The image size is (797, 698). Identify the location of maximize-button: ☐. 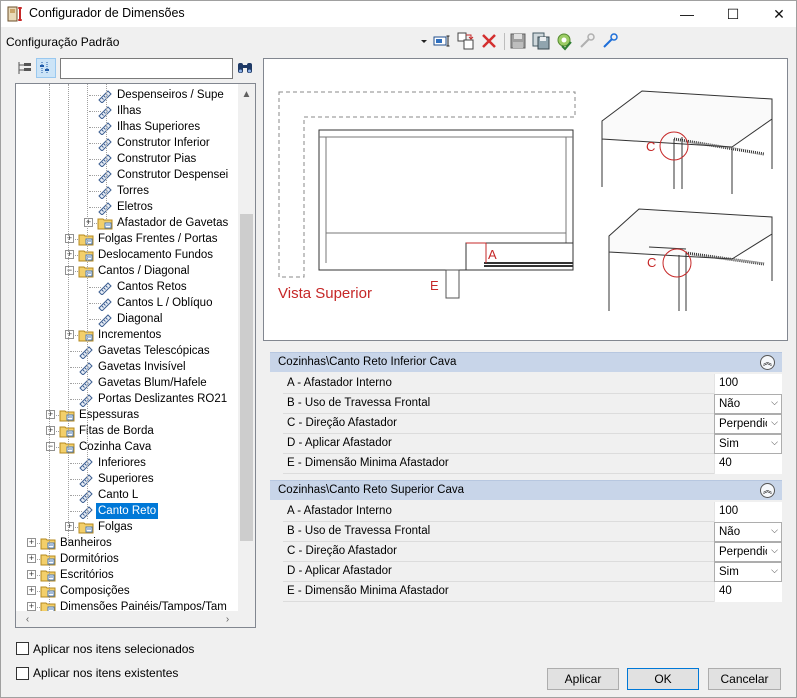
(733, 14).